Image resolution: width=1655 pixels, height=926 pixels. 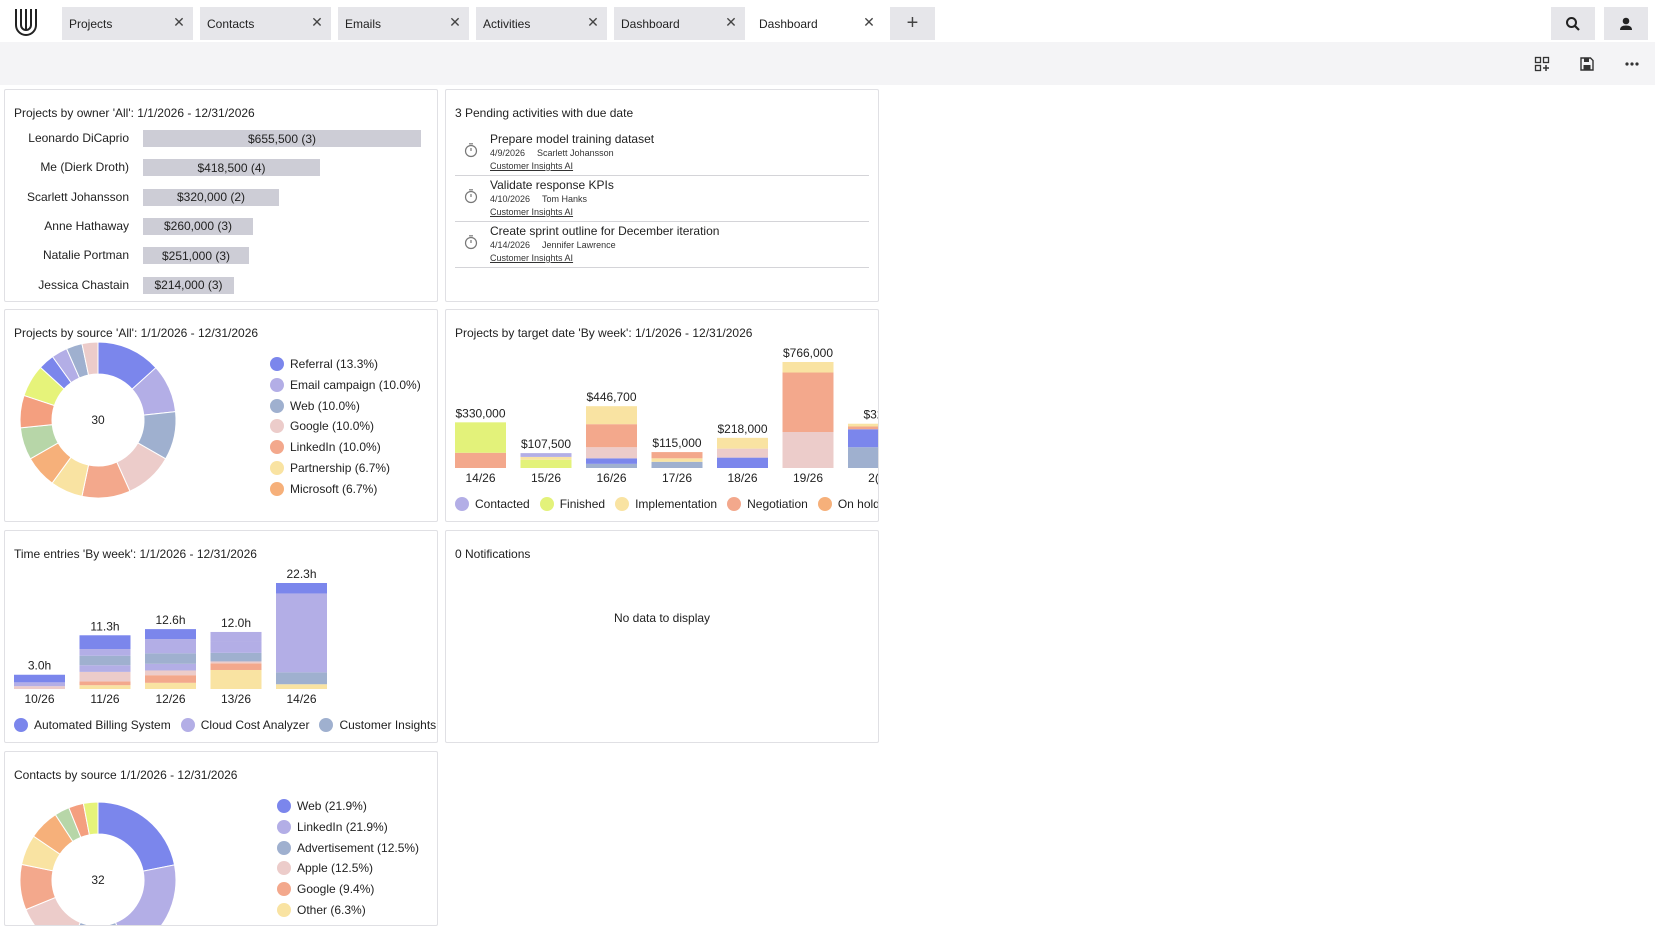 I want to click on legend-item: Advertisement (12.5%), so click(x=348, y=847).